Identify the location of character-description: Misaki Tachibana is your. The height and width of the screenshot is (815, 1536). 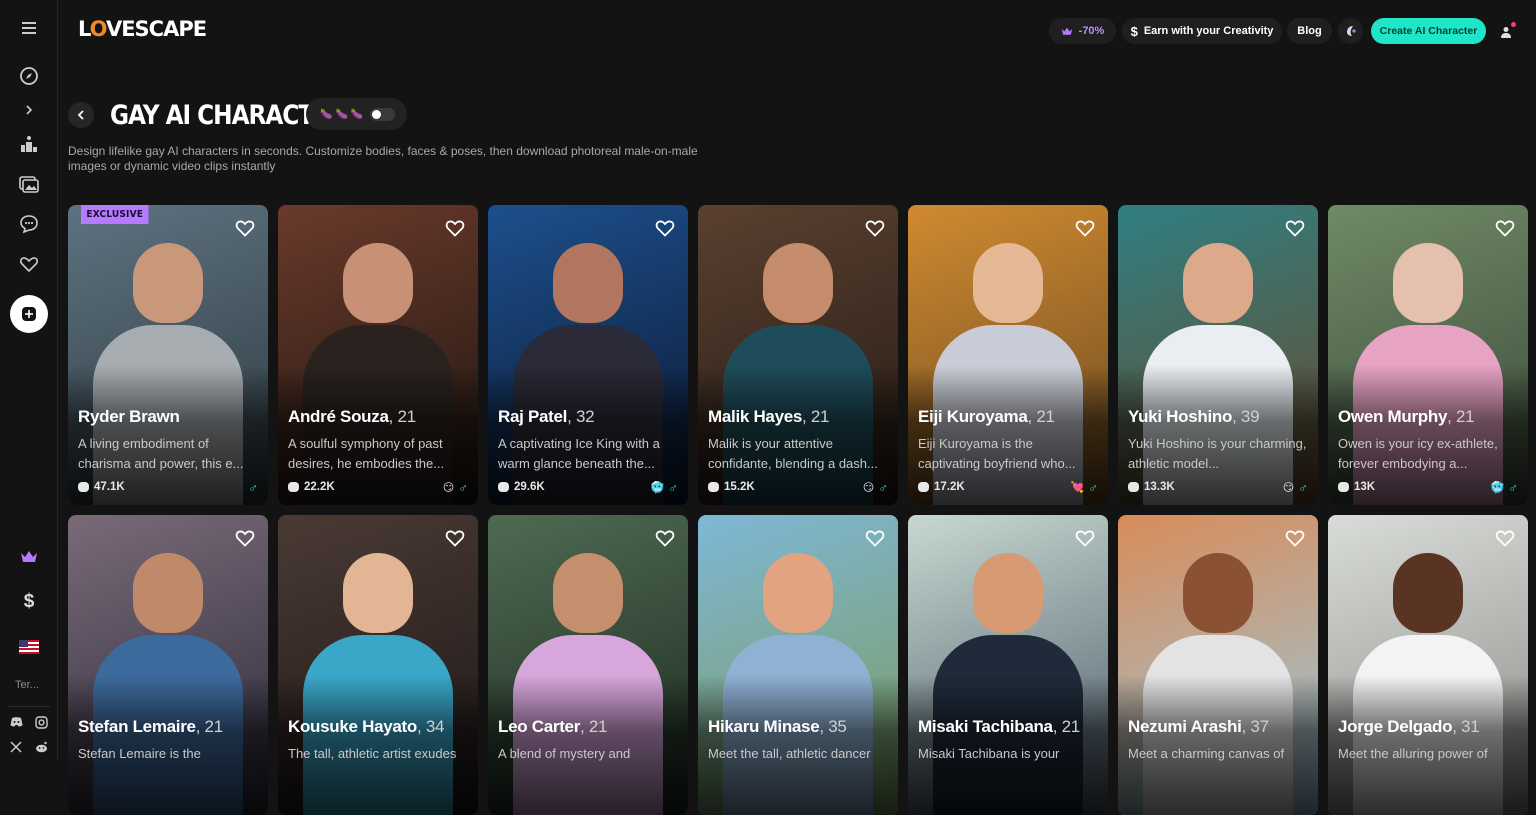
(989, 753).